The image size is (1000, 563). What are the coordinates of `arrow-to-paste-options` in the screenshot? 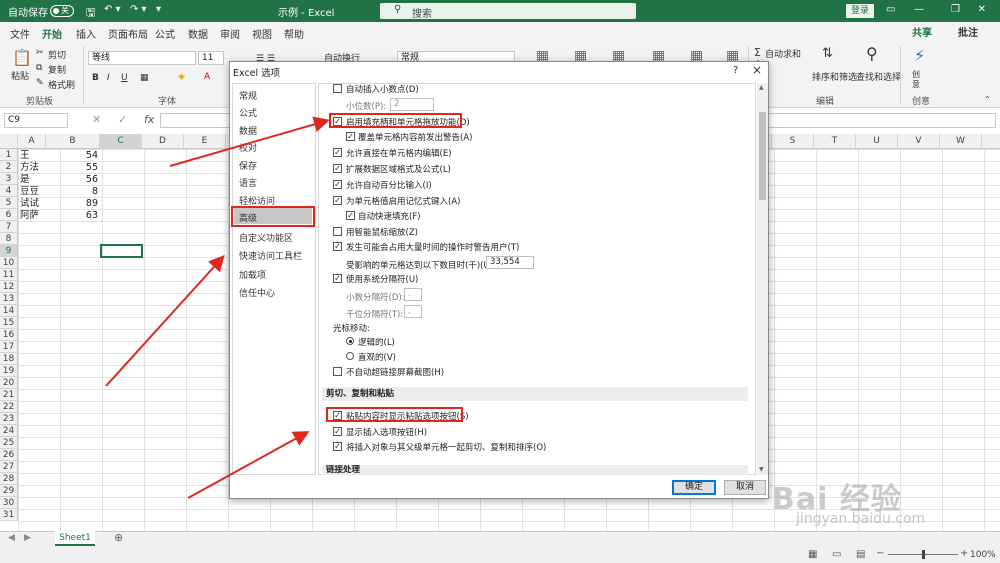 It's located at (248, 465).